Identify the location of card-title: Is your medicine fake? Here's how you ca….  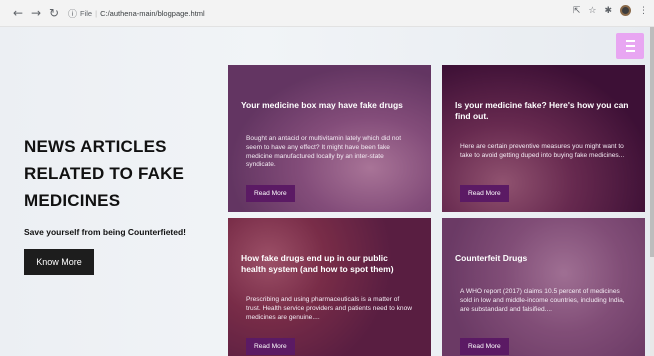
(542, 110).